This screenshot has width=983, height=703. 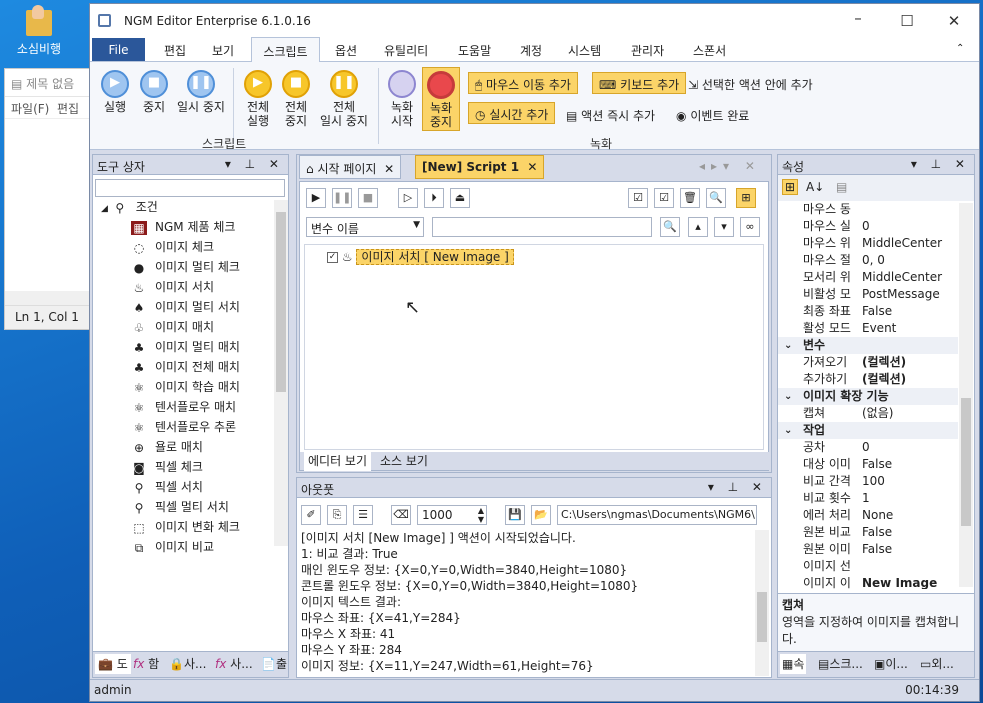 What do you see at coordinates (420, 256) in the screenshot?
I see `script-node: ✓ ♨ 이미지 서치 [ New Image ]` at bounding box center [420, 256].